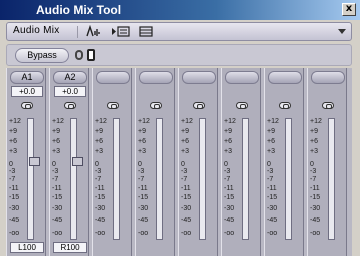 The height and width of the screenshot is (256, 360). Describe the element at coordinates (36, 30) in the screenshot. I see `toolbar-label: Audio Mix` at that location.